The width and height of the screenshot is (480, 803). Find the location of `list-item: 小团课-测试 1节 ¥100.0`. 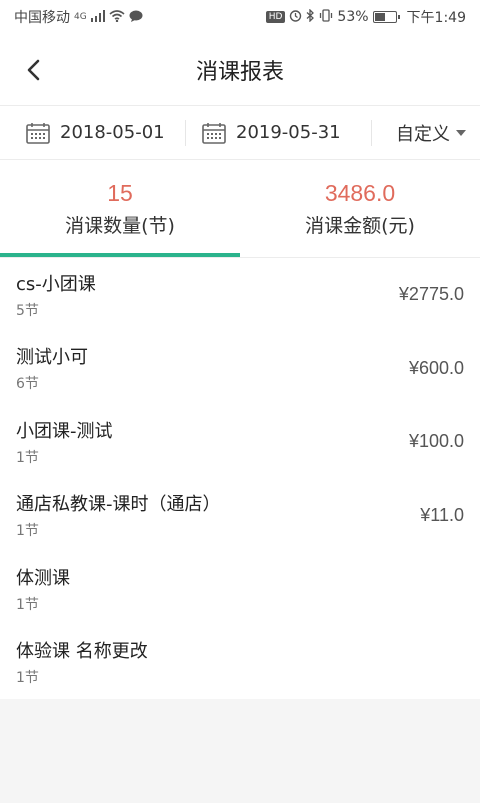

list-item: 小团课-测试 1节 ¥100.0 is located at coordinates (240, 442).